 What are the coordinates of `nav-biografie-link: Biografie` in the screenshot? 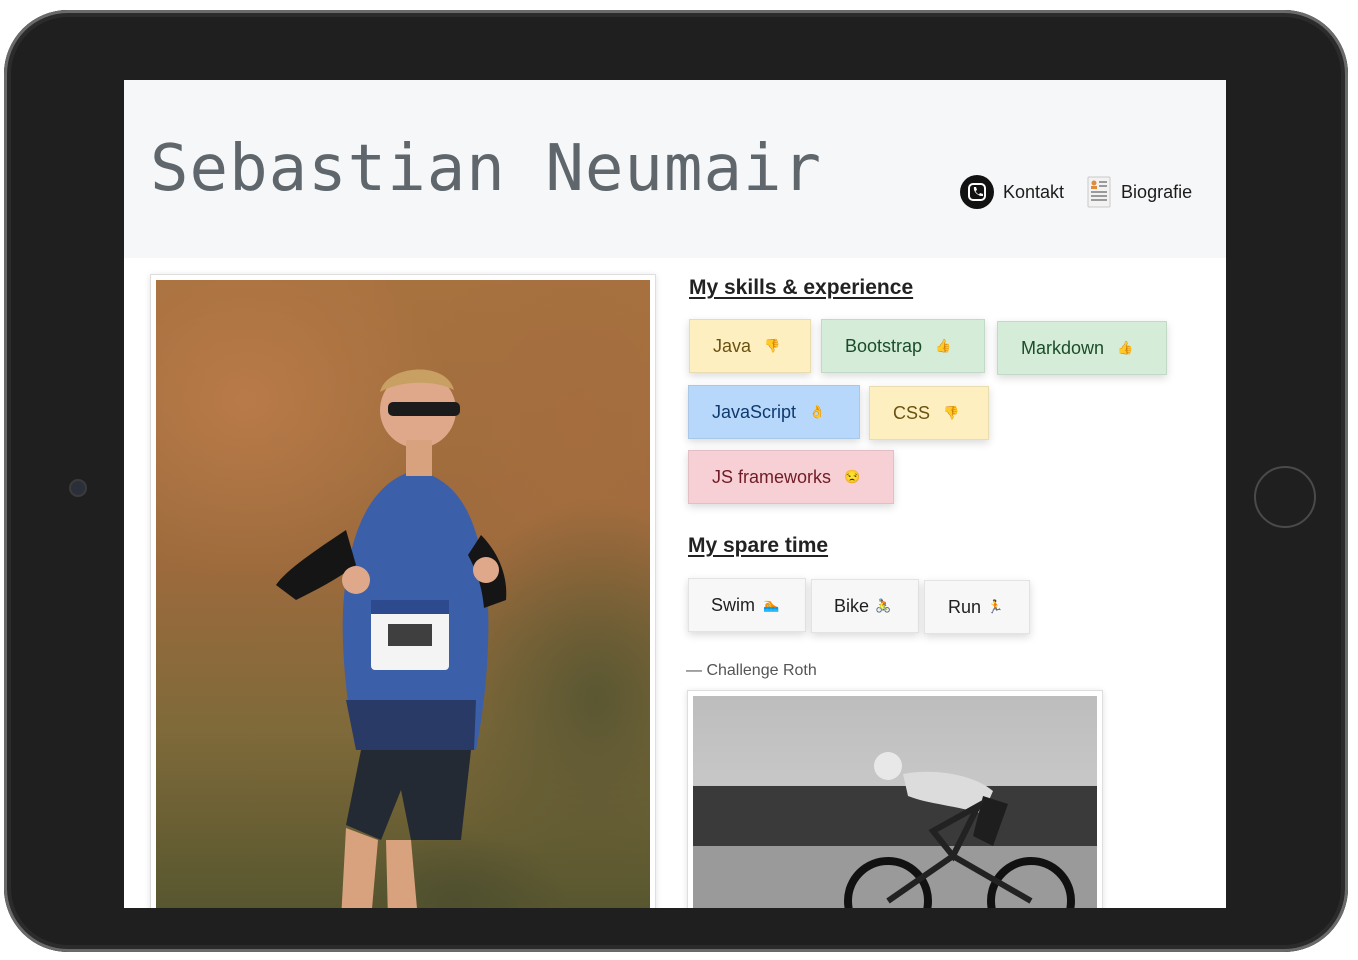 It's located at (1139, 192).